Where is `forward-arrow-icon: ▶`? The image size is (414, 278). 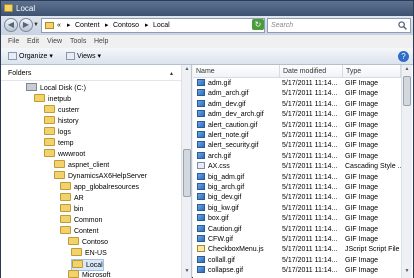 forward-arrow-icon: ▶ is located at coordinates (26, 24).